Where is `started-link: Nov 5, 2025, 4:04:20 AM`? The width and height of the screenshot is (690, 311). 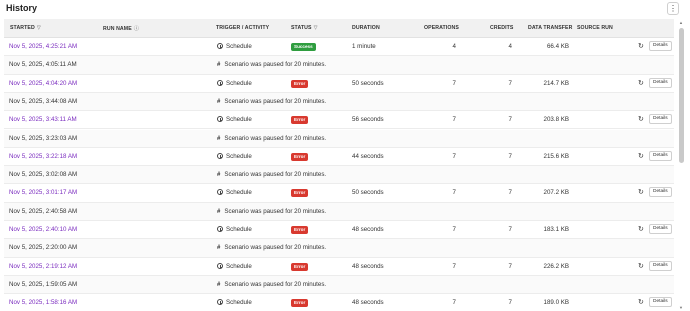
started-link: Nov 5, 2025, 4:04:20 AM is located at coordinates (43, 83).